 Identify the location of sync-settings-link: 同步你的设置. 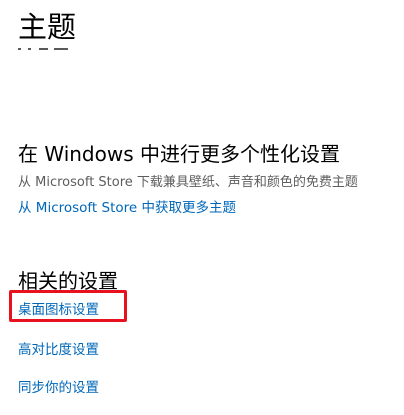
(58, 388).